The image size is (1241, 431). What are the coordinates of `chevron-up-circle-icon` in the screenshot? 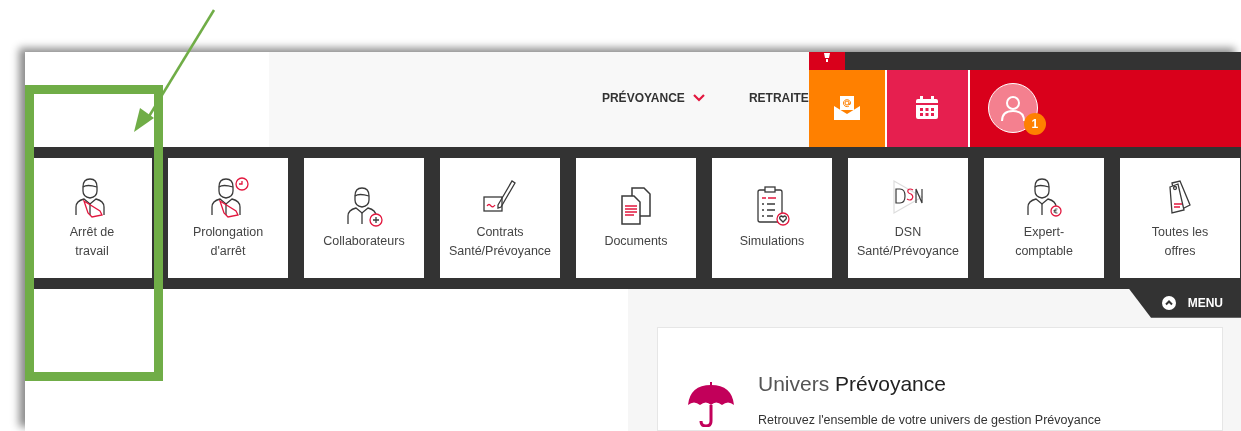 It's located at (1168, 303).